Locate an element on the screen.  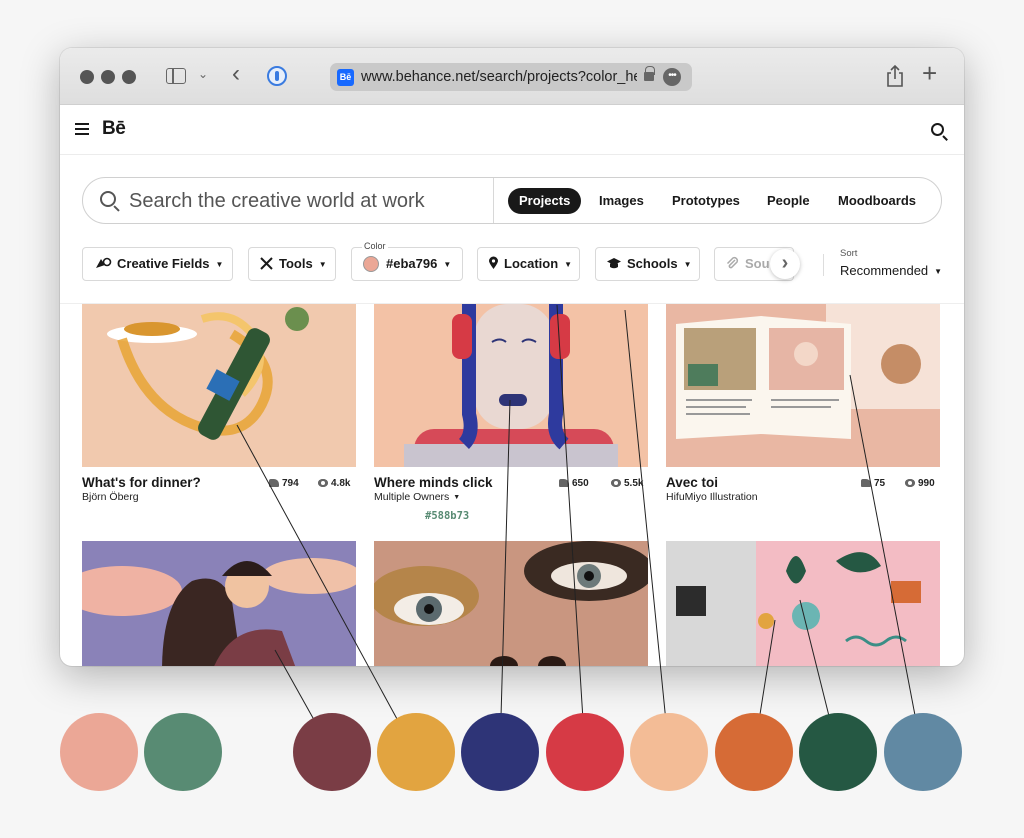
source-label: Sou is located at coordinates (757, 263).